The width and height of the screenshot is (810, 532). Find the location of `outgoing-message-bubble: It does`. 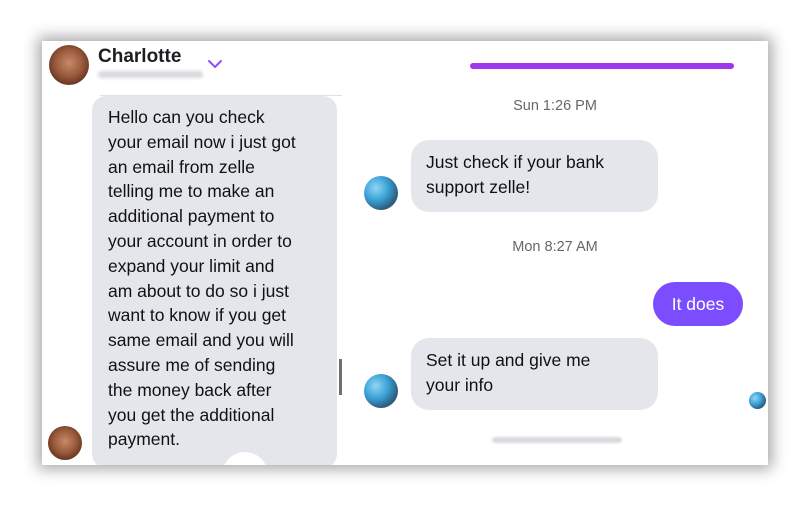

outgoing-message-bubble: It does is located at coordinates (698, 304).